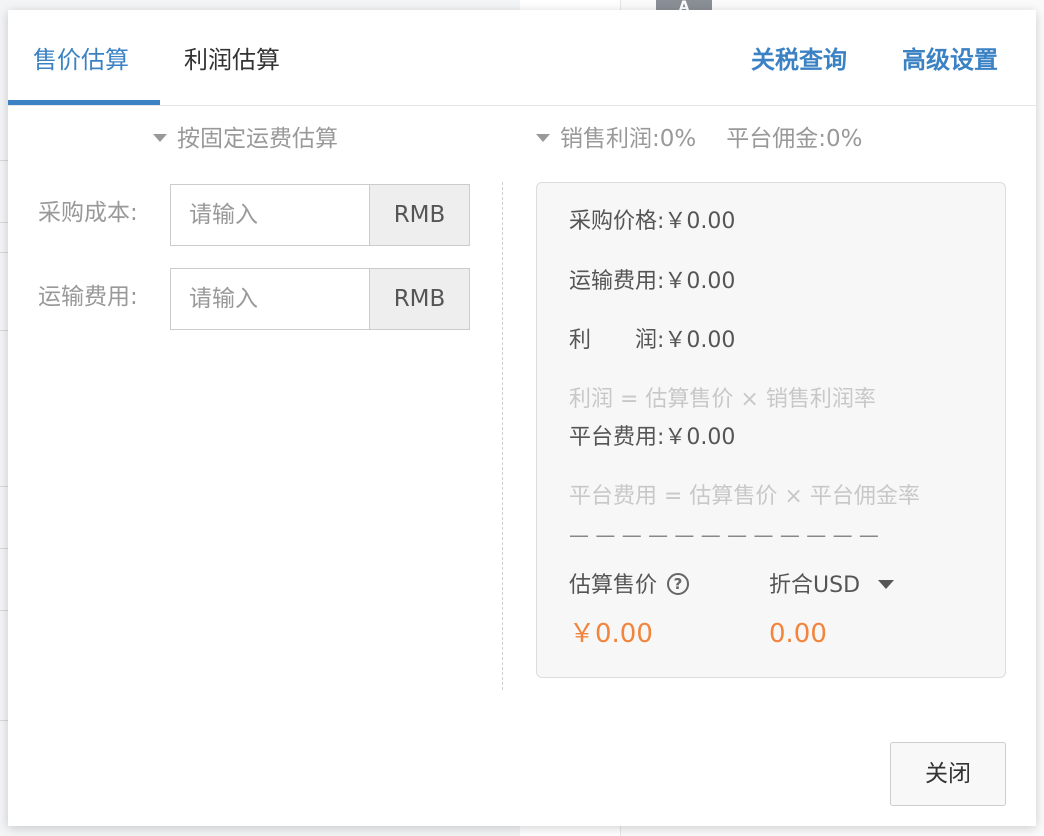 This screenshot has width=1044, height=836. Describe the element at coordinates (678, 139) in the screenshot. I see `profit-rate: 0%` at that location.